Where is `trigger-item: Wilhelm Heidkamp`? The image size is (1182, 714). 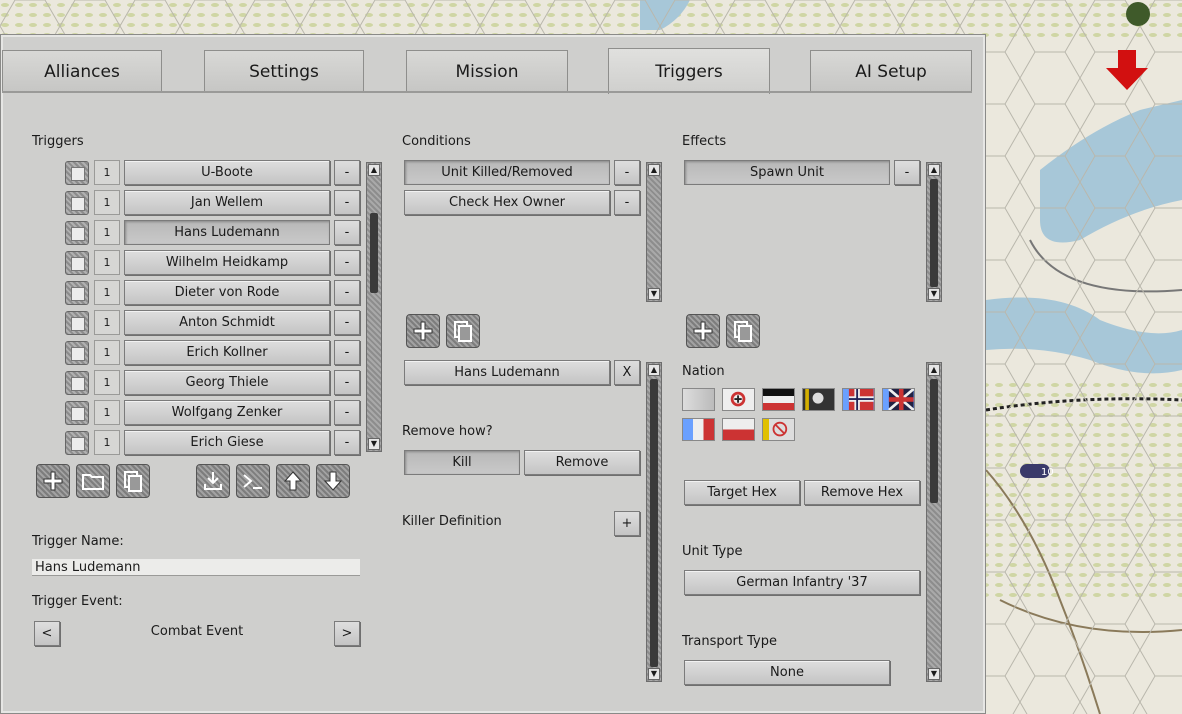 trigger-item: Wilhelm Heidkamp is located at coordinates (227, 262).